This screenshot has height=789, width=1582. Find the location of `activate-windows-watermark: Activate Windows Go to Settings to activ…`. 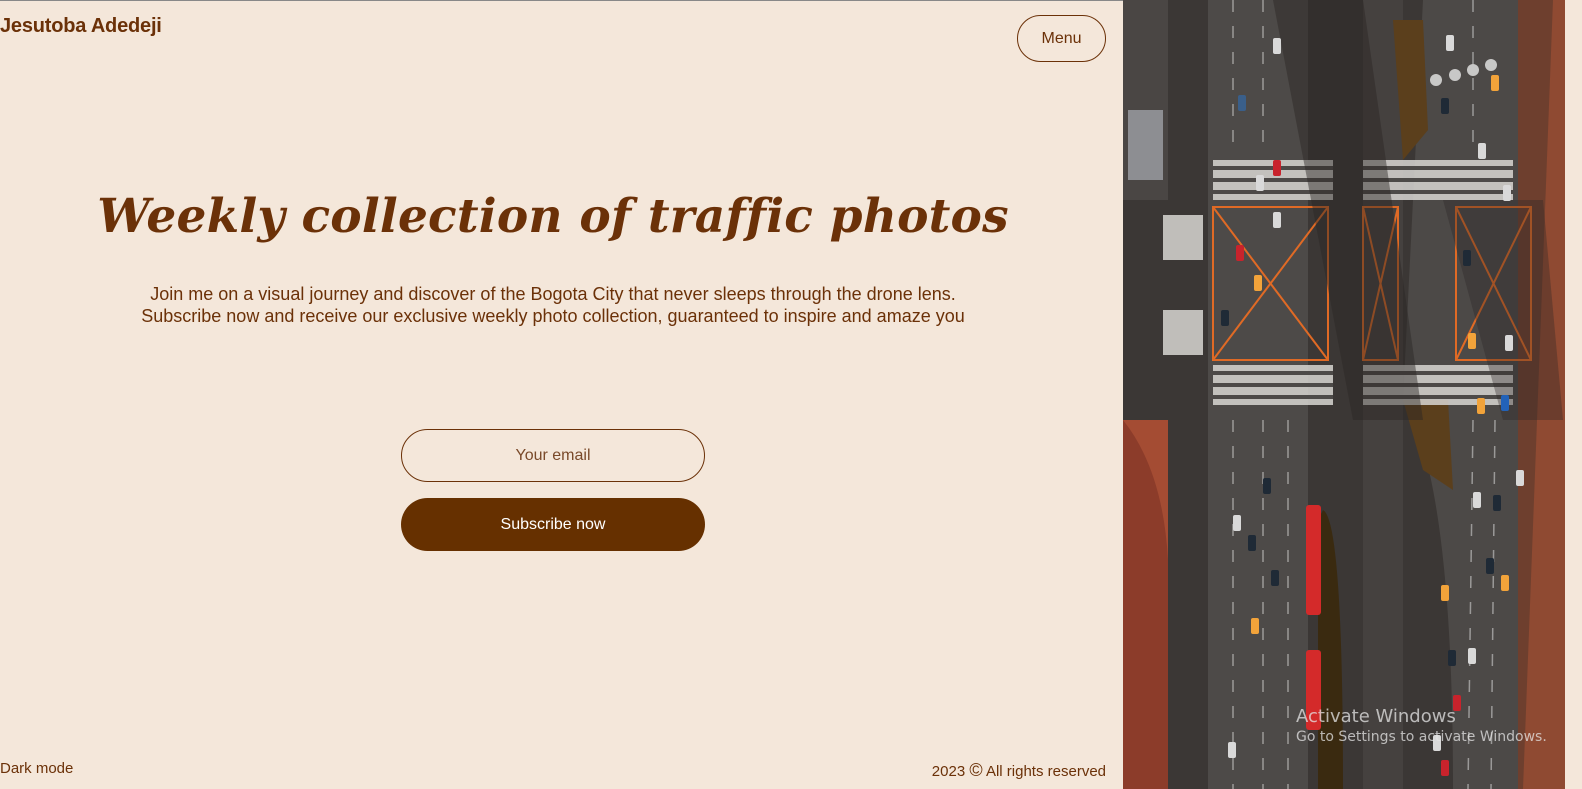

activate-windows-watermark: Activate Windows Go to Settings to activ… is located at coordinates (1421, 725).